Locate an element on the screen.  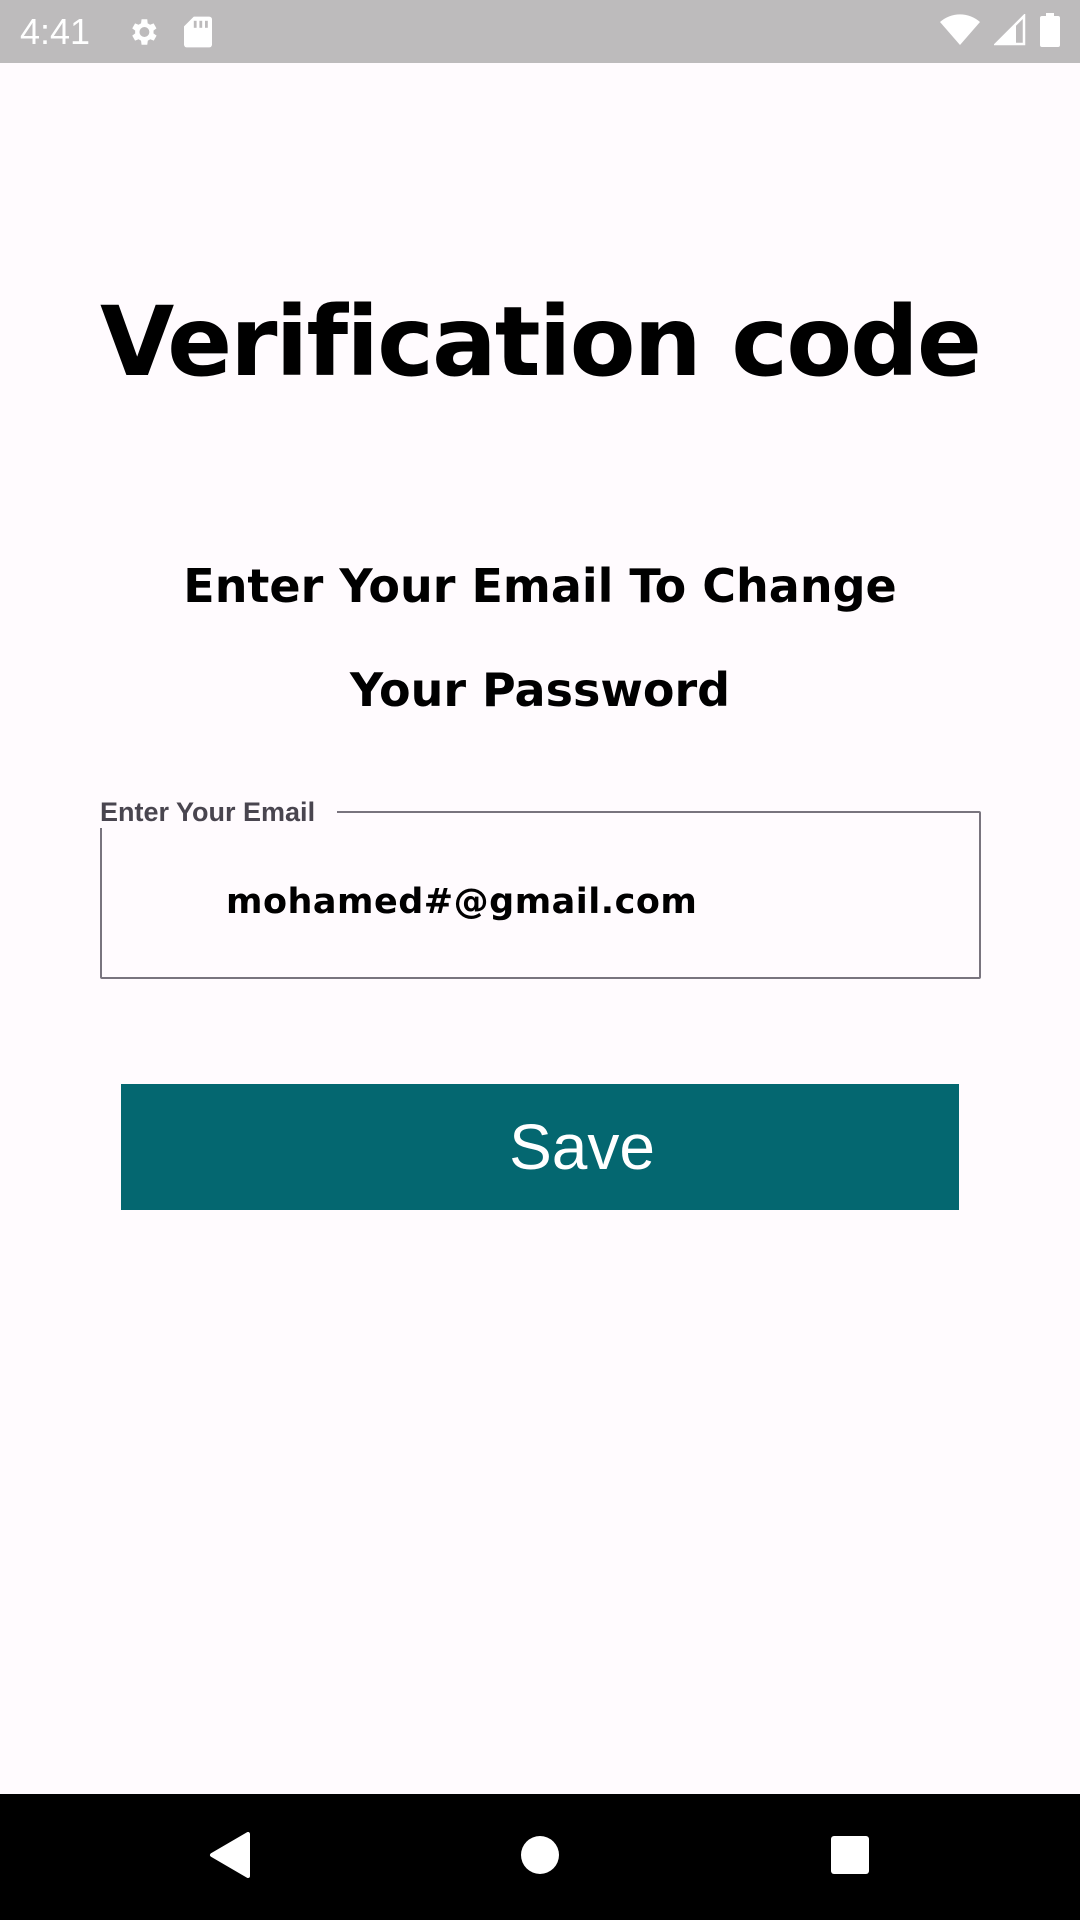
recents-icon is located at coordinates (850, 1857).